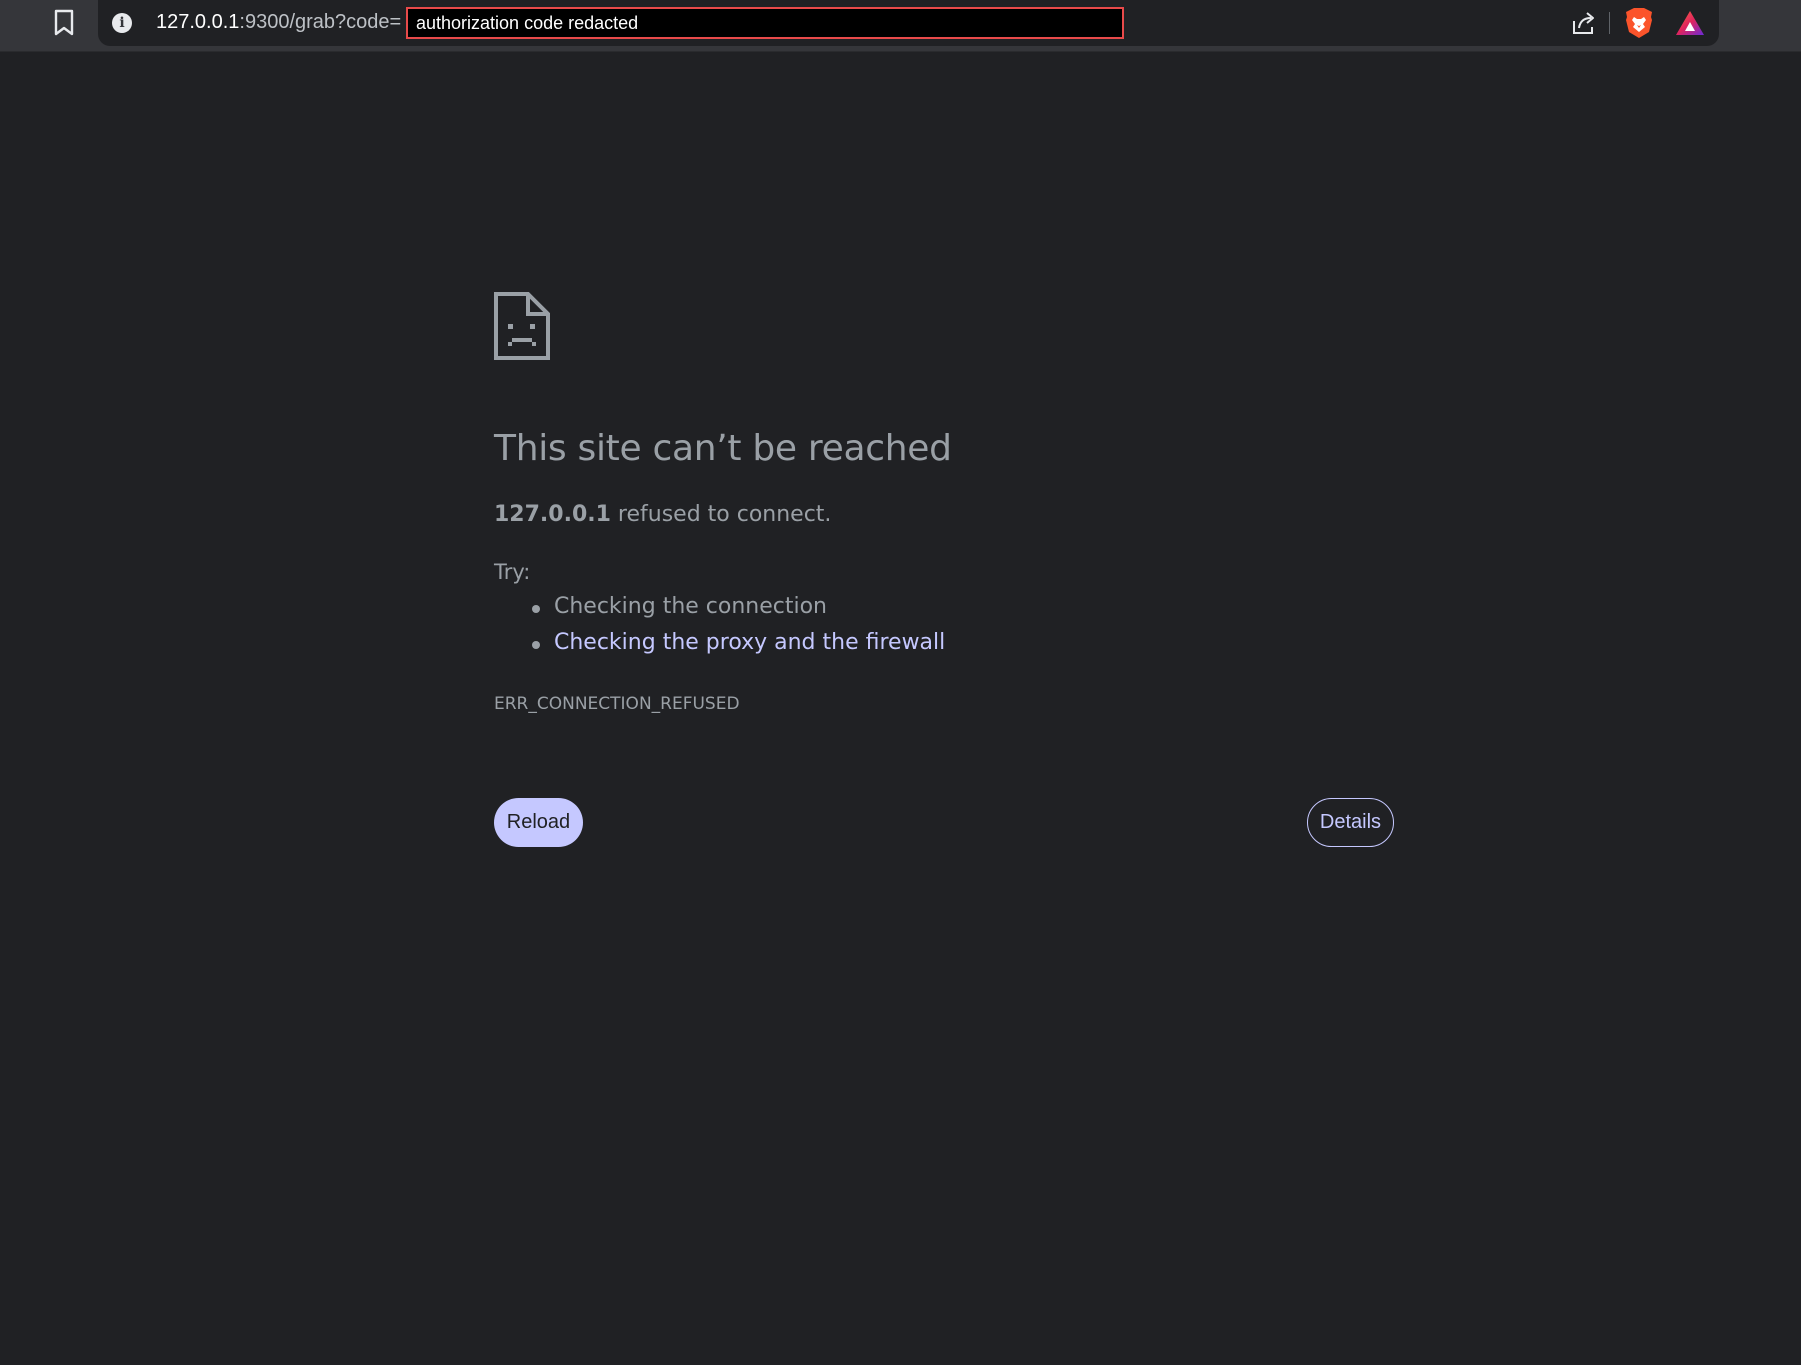  I want to click on redaction-overlay: authorization code redacted, so click(765, 23).